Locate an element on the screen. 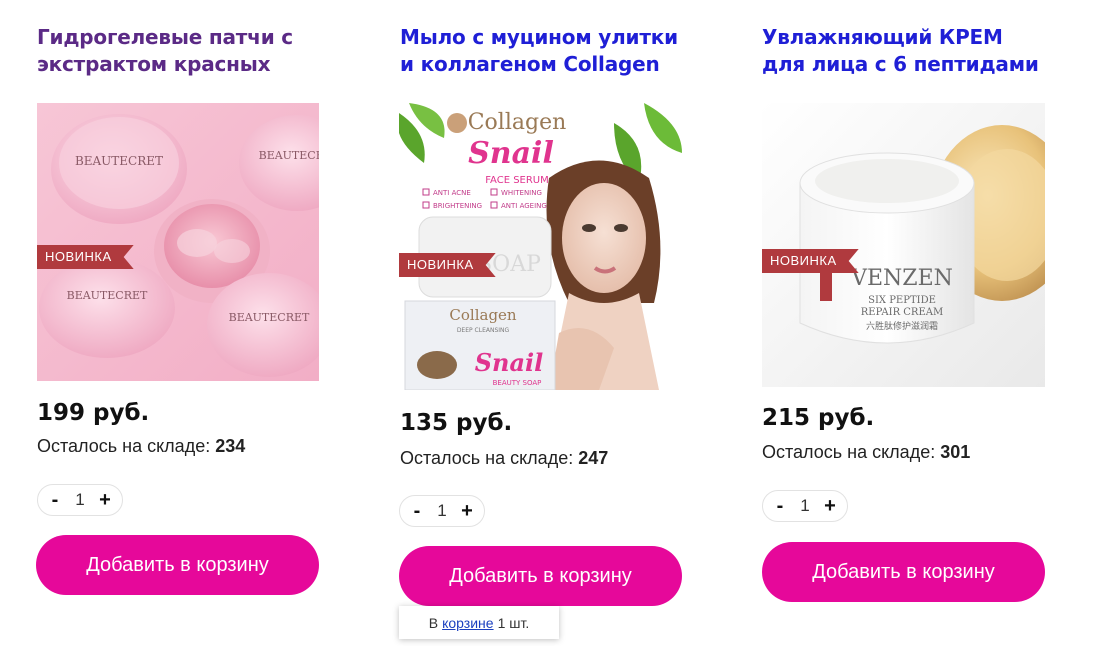 This screenshot has width=1112, height=646. product-card-3: Увлажняющий КРЕМ для лица с 6 пептидами is located at coordinates (903, 51).